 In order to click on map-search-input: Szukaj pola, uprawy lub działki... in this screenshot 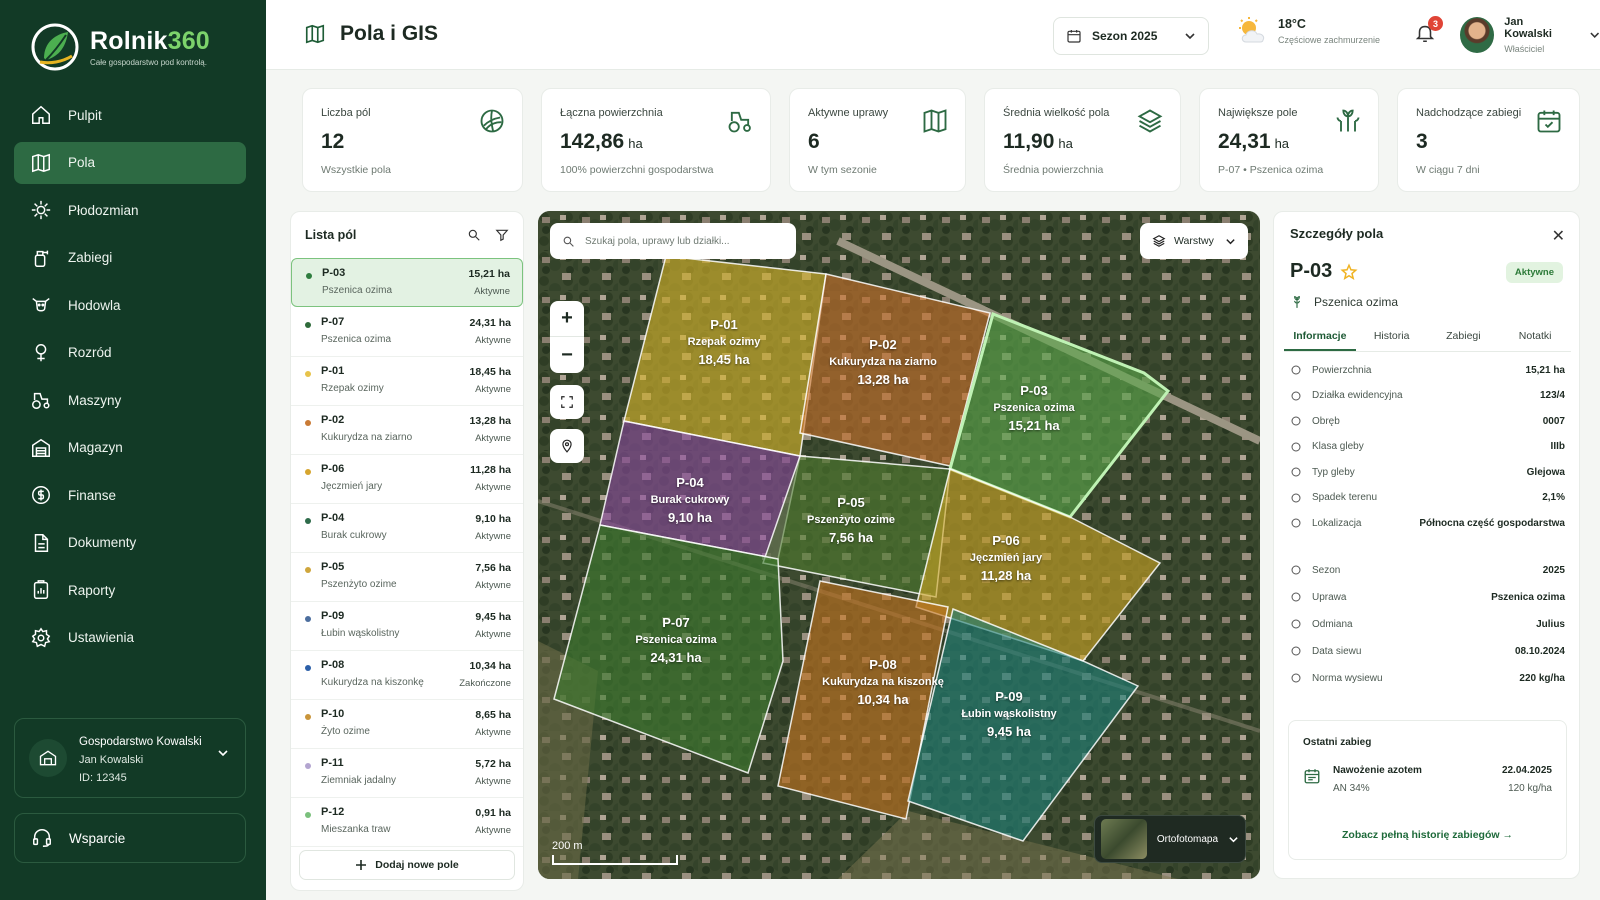, I will do `click(673, 241)`.